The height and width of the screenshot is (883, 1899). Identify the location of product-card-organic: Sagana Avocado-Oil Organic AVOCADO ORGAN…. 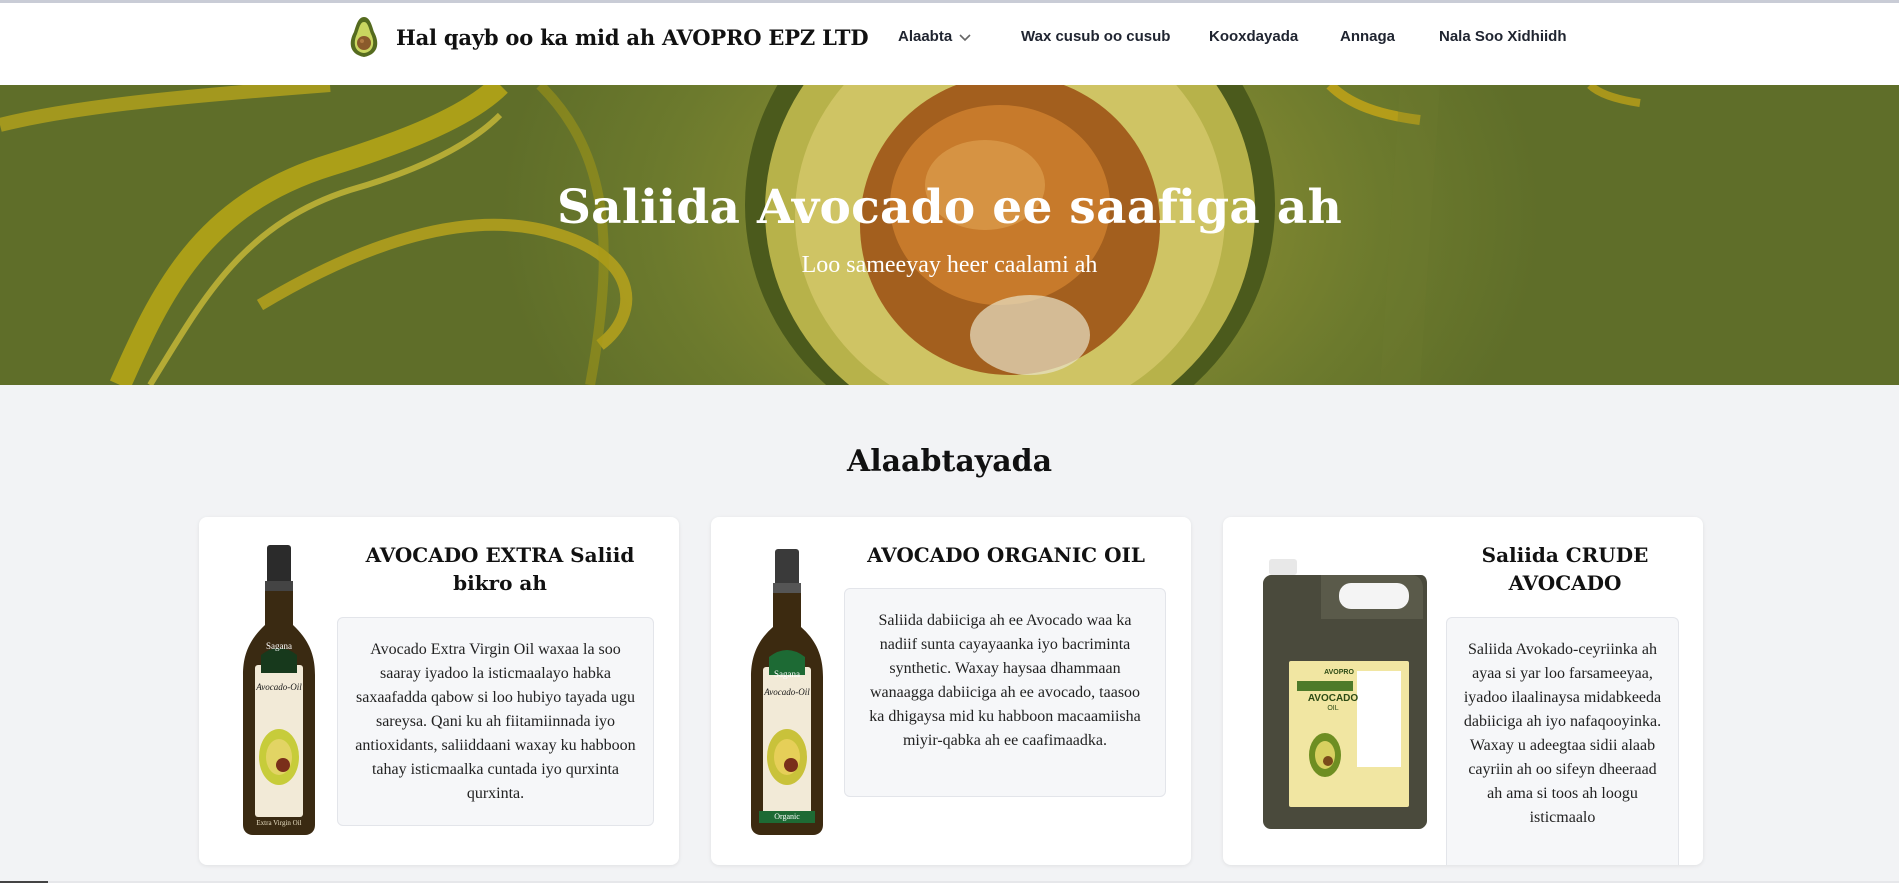
(951, 691).